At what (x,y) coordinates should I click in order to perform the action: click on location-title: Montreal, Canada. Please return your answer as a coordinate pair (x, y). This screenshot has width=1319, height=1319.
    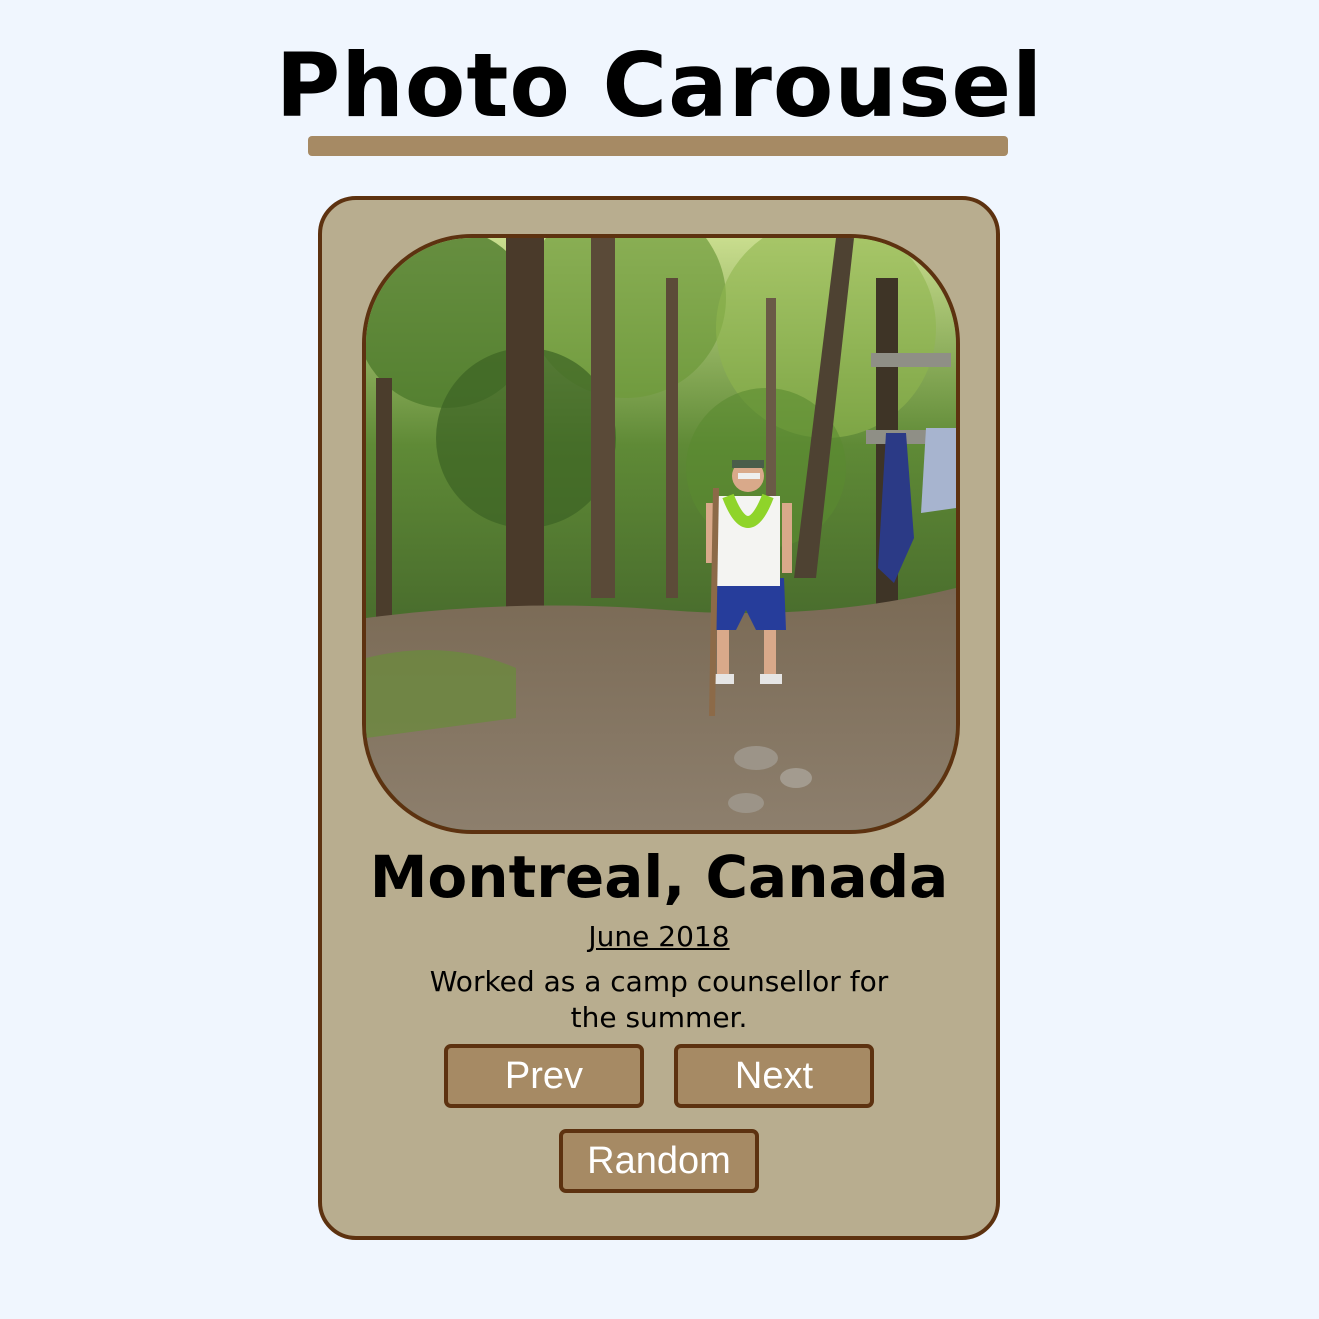
    Looking at the image, I should click on (659, 877).